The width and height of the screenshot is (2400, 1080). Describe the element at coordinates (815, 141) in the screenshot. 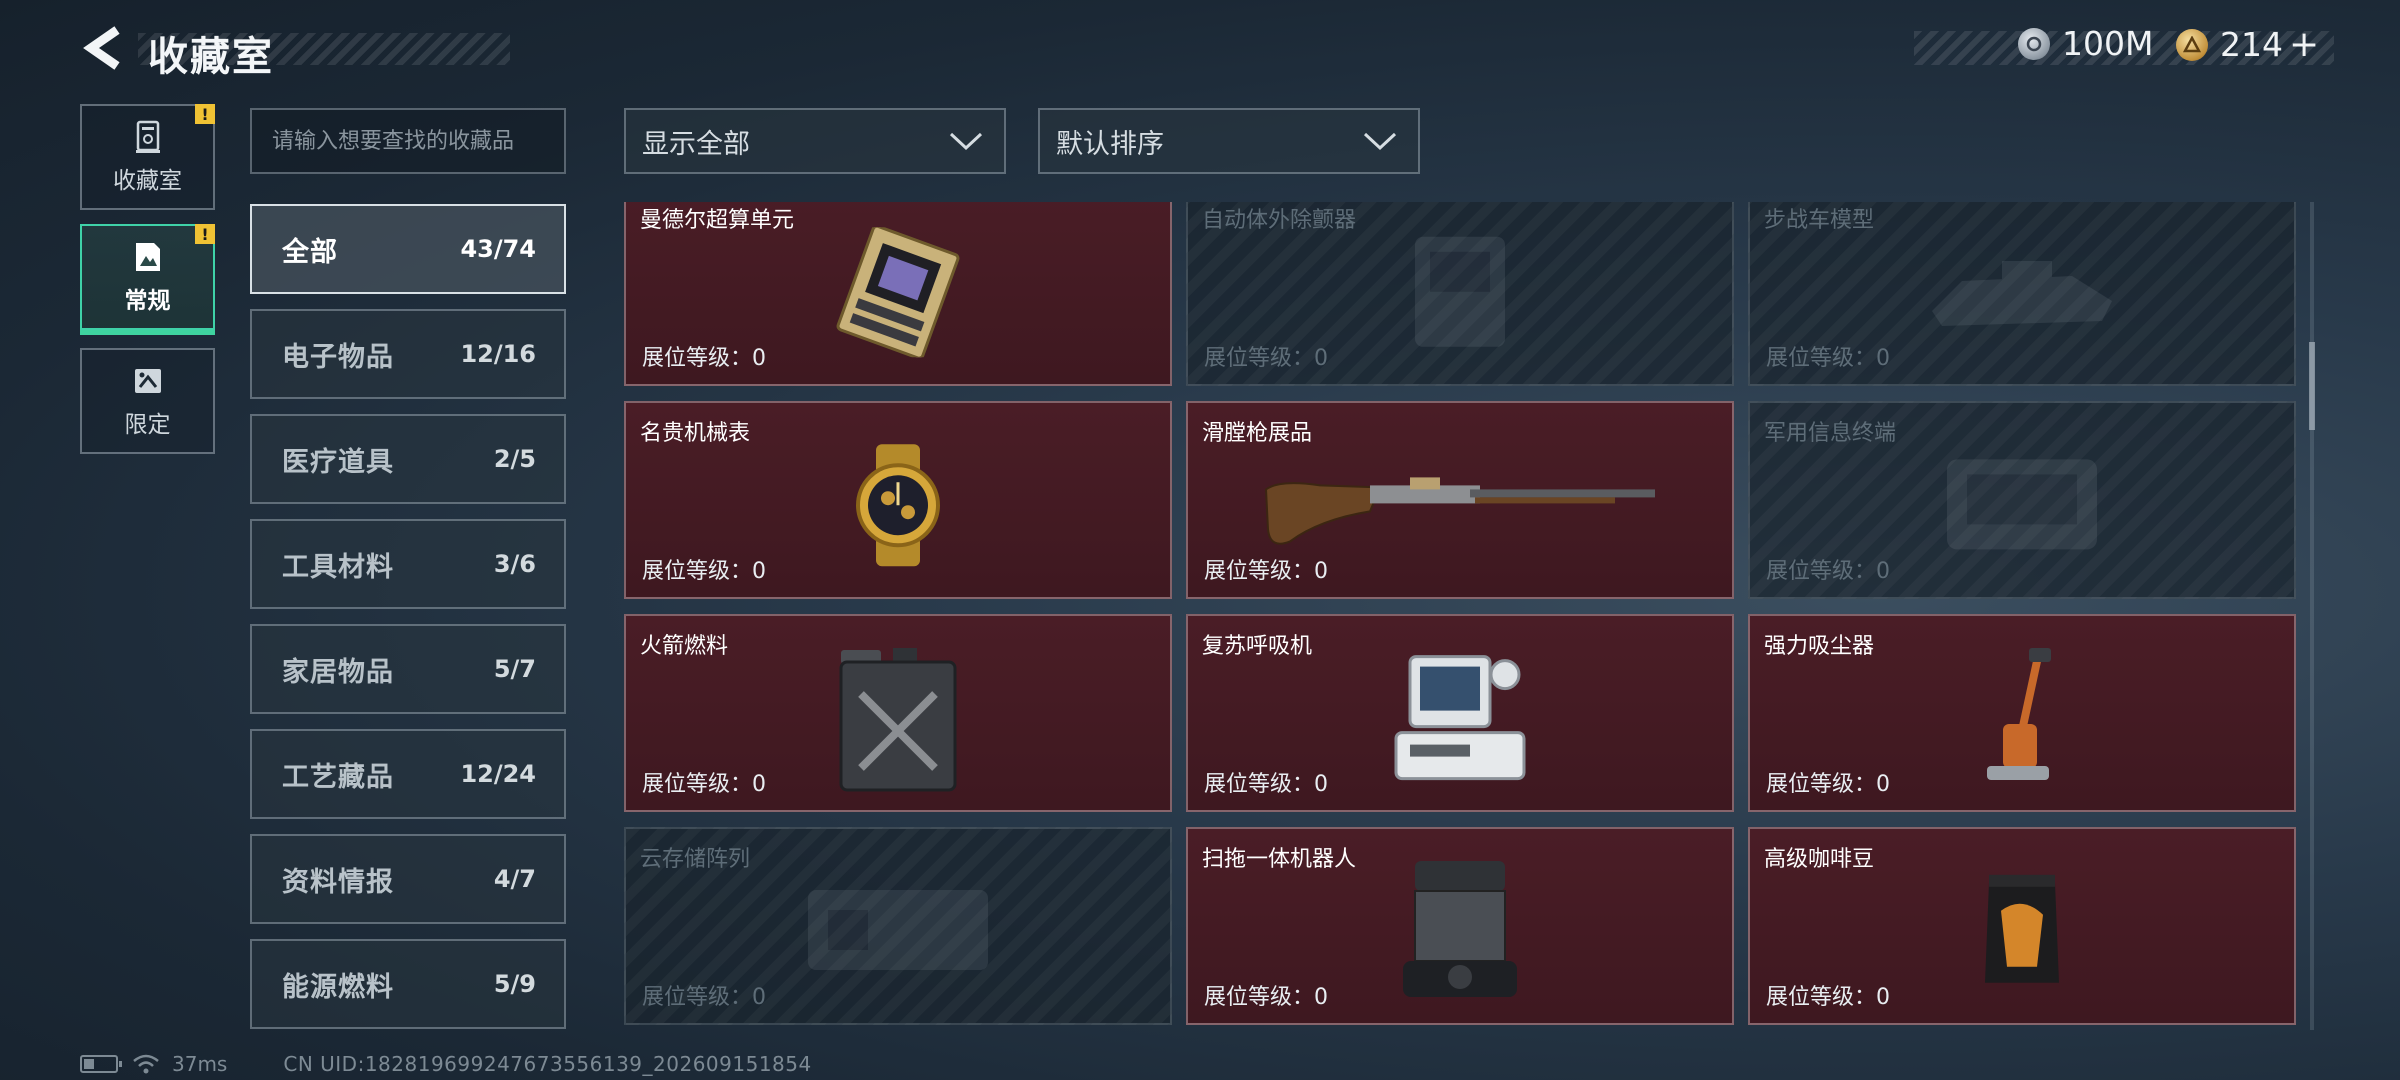

I see `filter-dropdown: 显示全部` at that location.